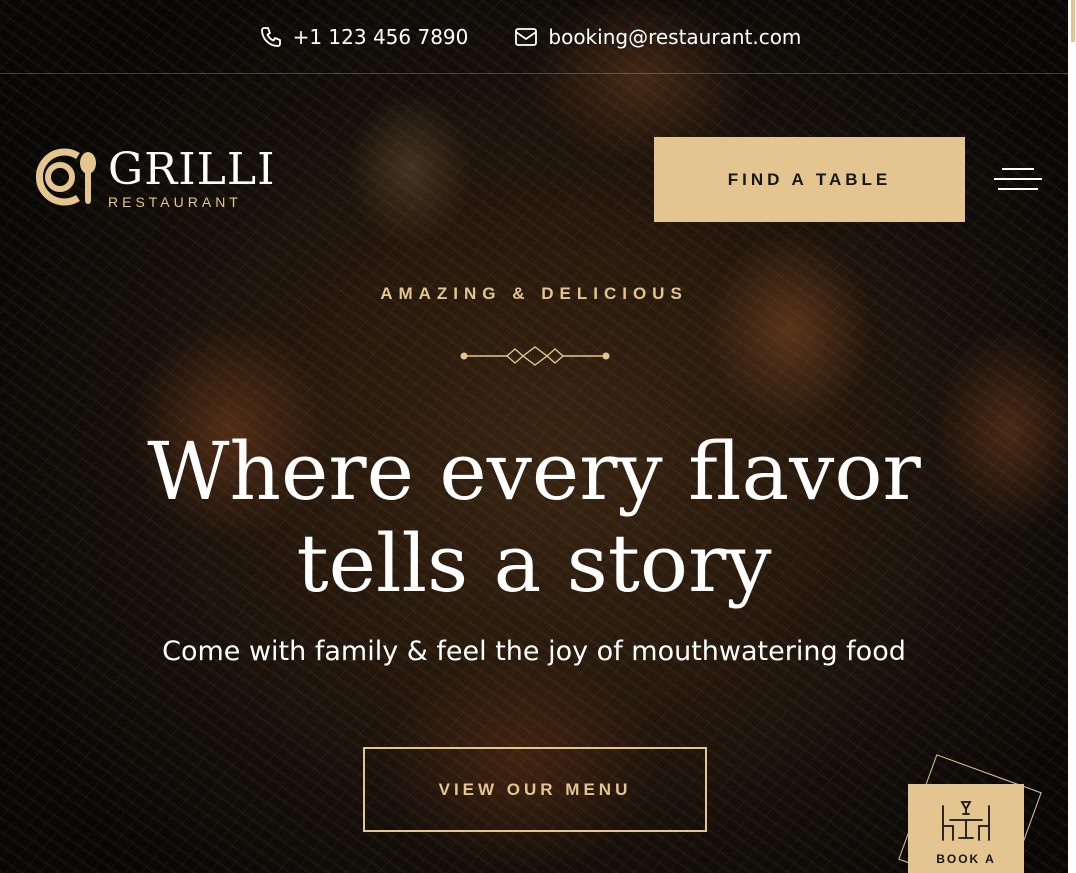  What do you see at coordinates (535, 358) in the screenshot?
I see `diamond-separator-icon` at bounding box center [535, 358].